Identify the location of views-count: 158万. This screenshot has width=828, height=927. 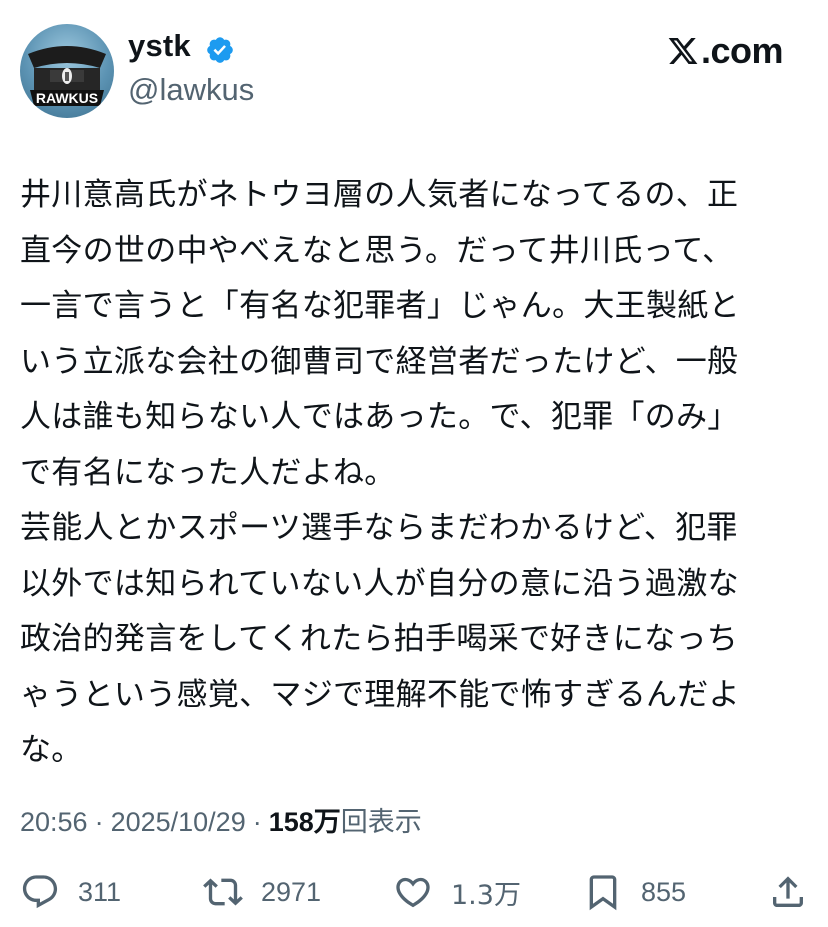
(304, 822).